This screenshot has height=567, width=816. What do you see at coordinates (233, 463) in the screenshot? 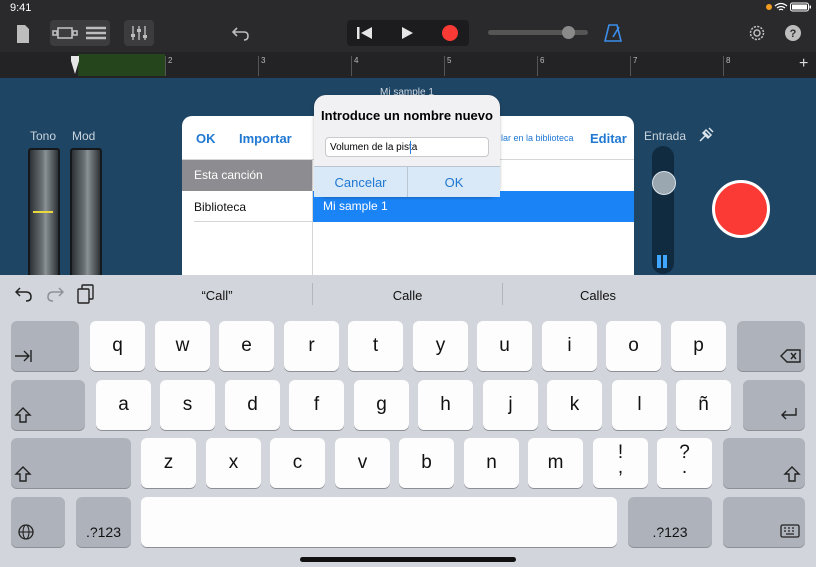
I see `key-x: x` at bounding box center [233, 463].